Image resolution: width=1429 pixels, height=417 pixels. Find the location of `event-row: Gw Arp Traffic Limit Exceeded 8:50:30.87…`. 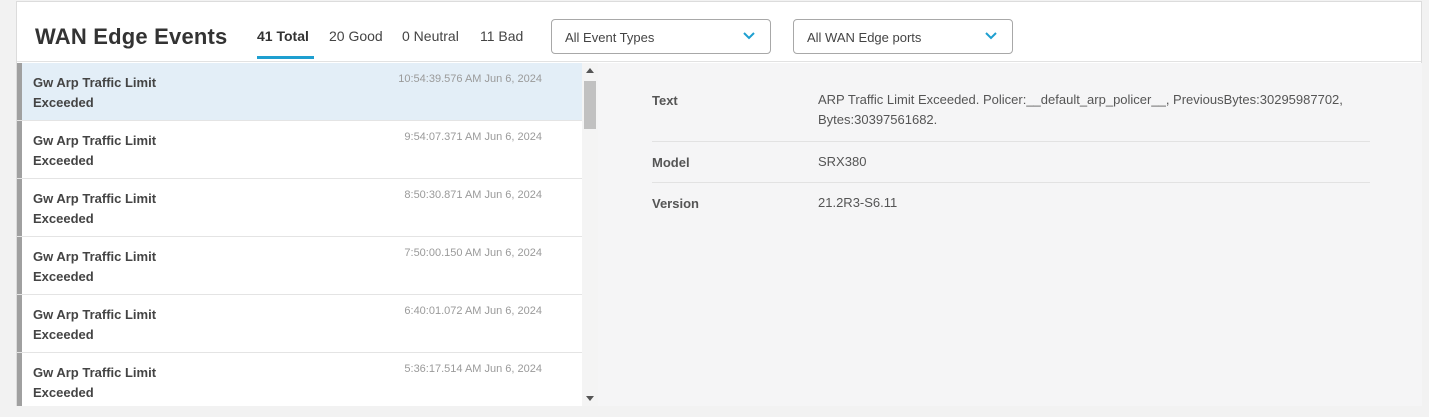

event-row: Gw Arp Traffic Limit Exceeded 8:50:30.87… is located at coordinates (299, 208).